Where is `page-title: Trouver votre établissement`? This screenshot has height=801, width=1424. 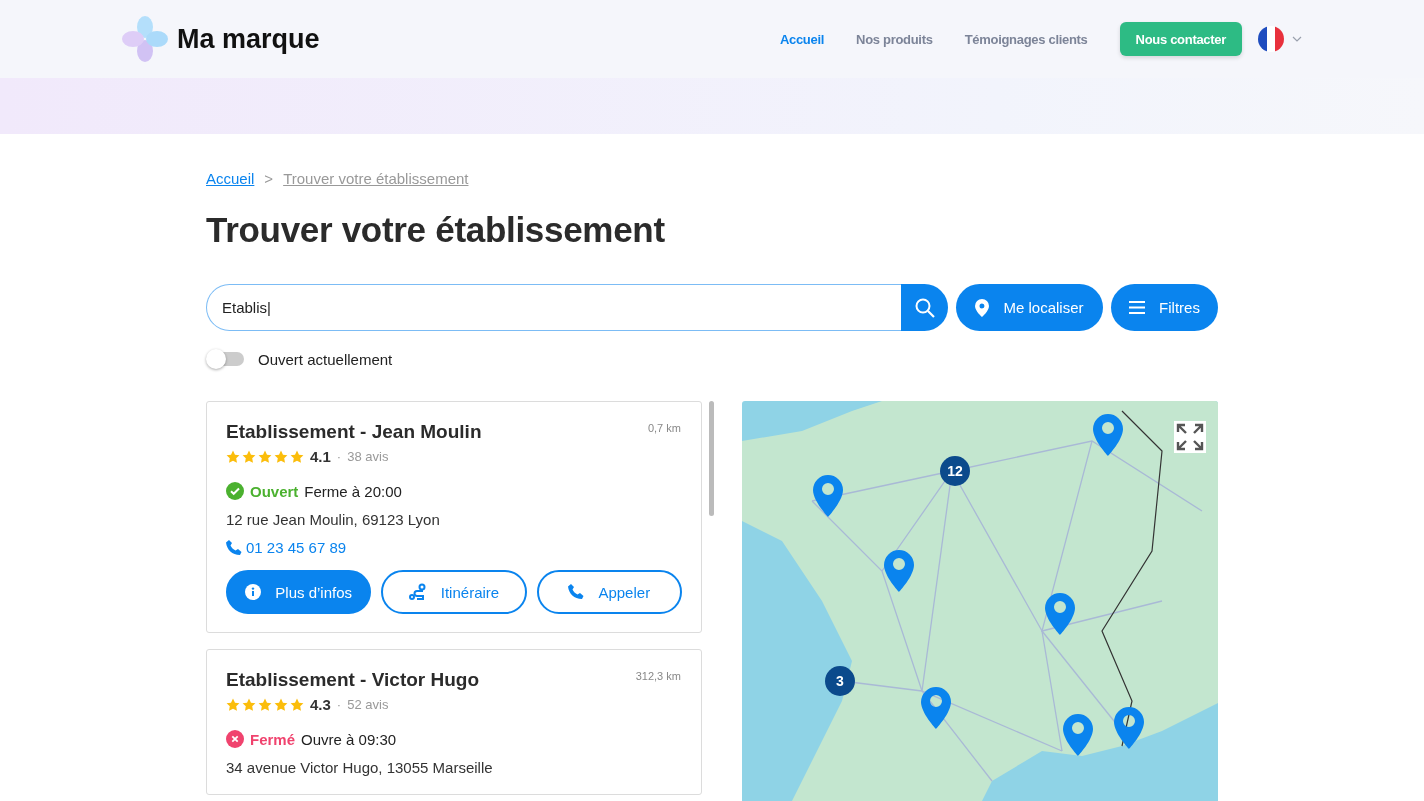 page-title: Trouver votre établissement is located at coordinates (436, 230).